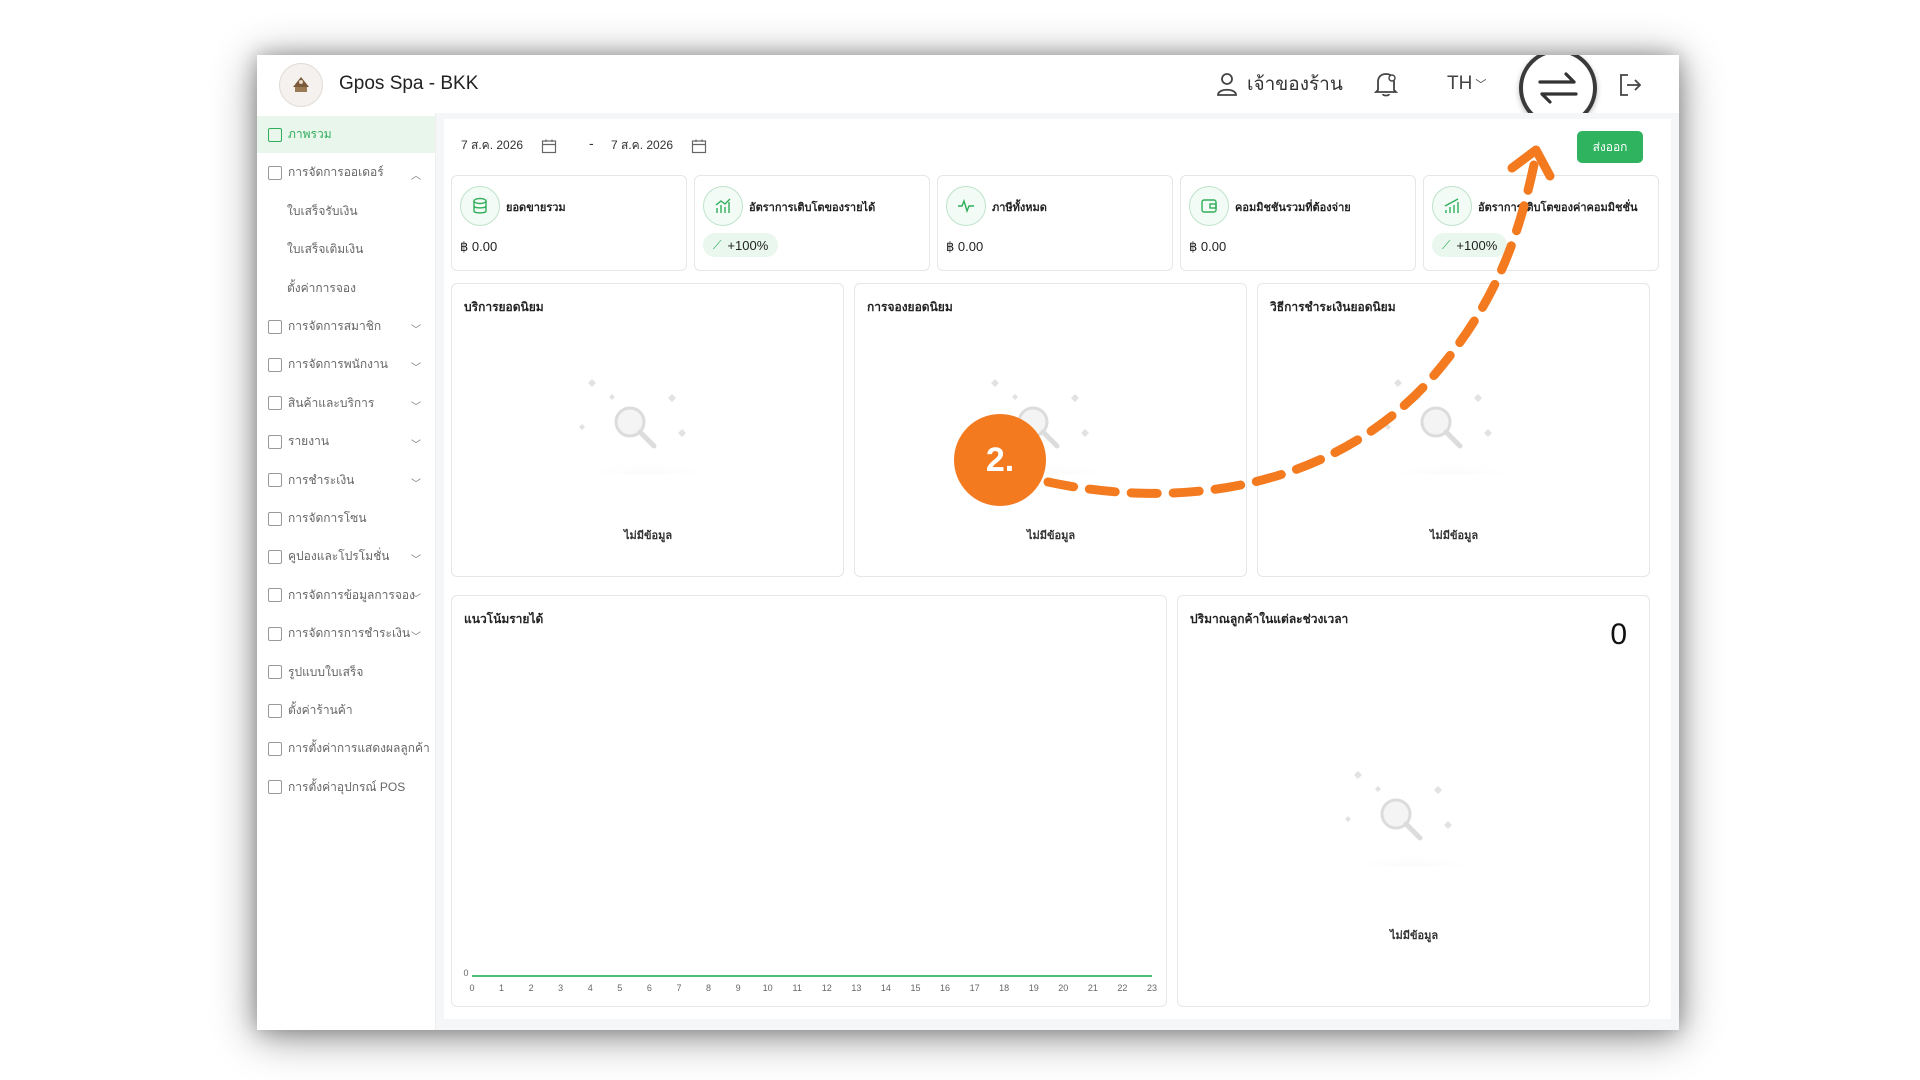  I want to click on start-date-picker: 7 ส.ค. 2026, so click(509, 145).